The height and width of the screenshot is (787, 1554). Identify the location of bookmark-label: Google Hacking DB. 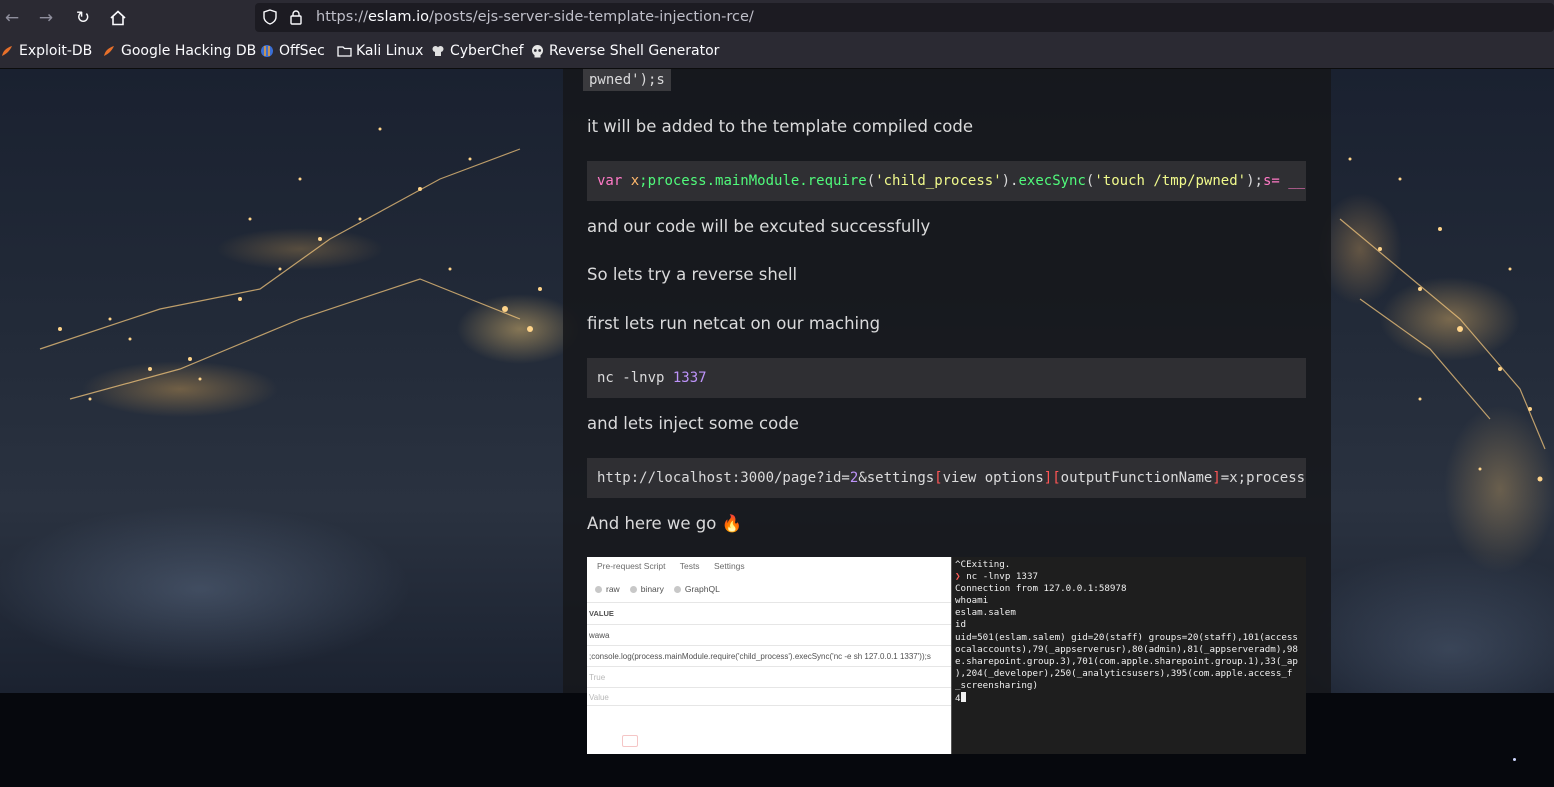
(189, 51).